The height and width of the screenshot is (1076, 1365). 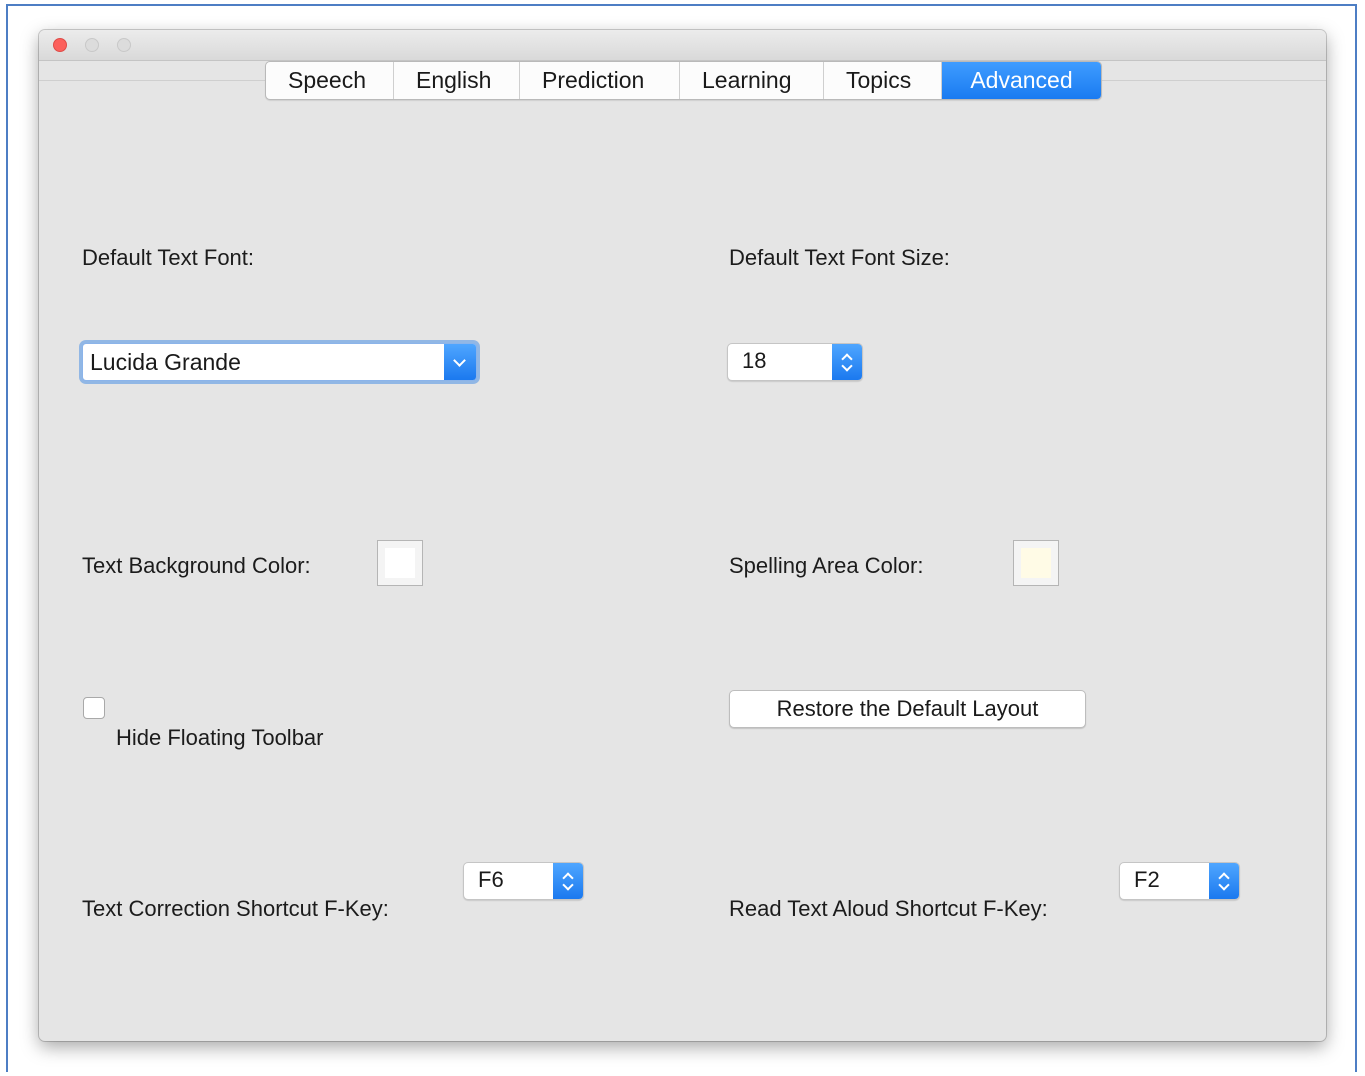 I want to click on maximize-window-button, so click(x=124, y=45).